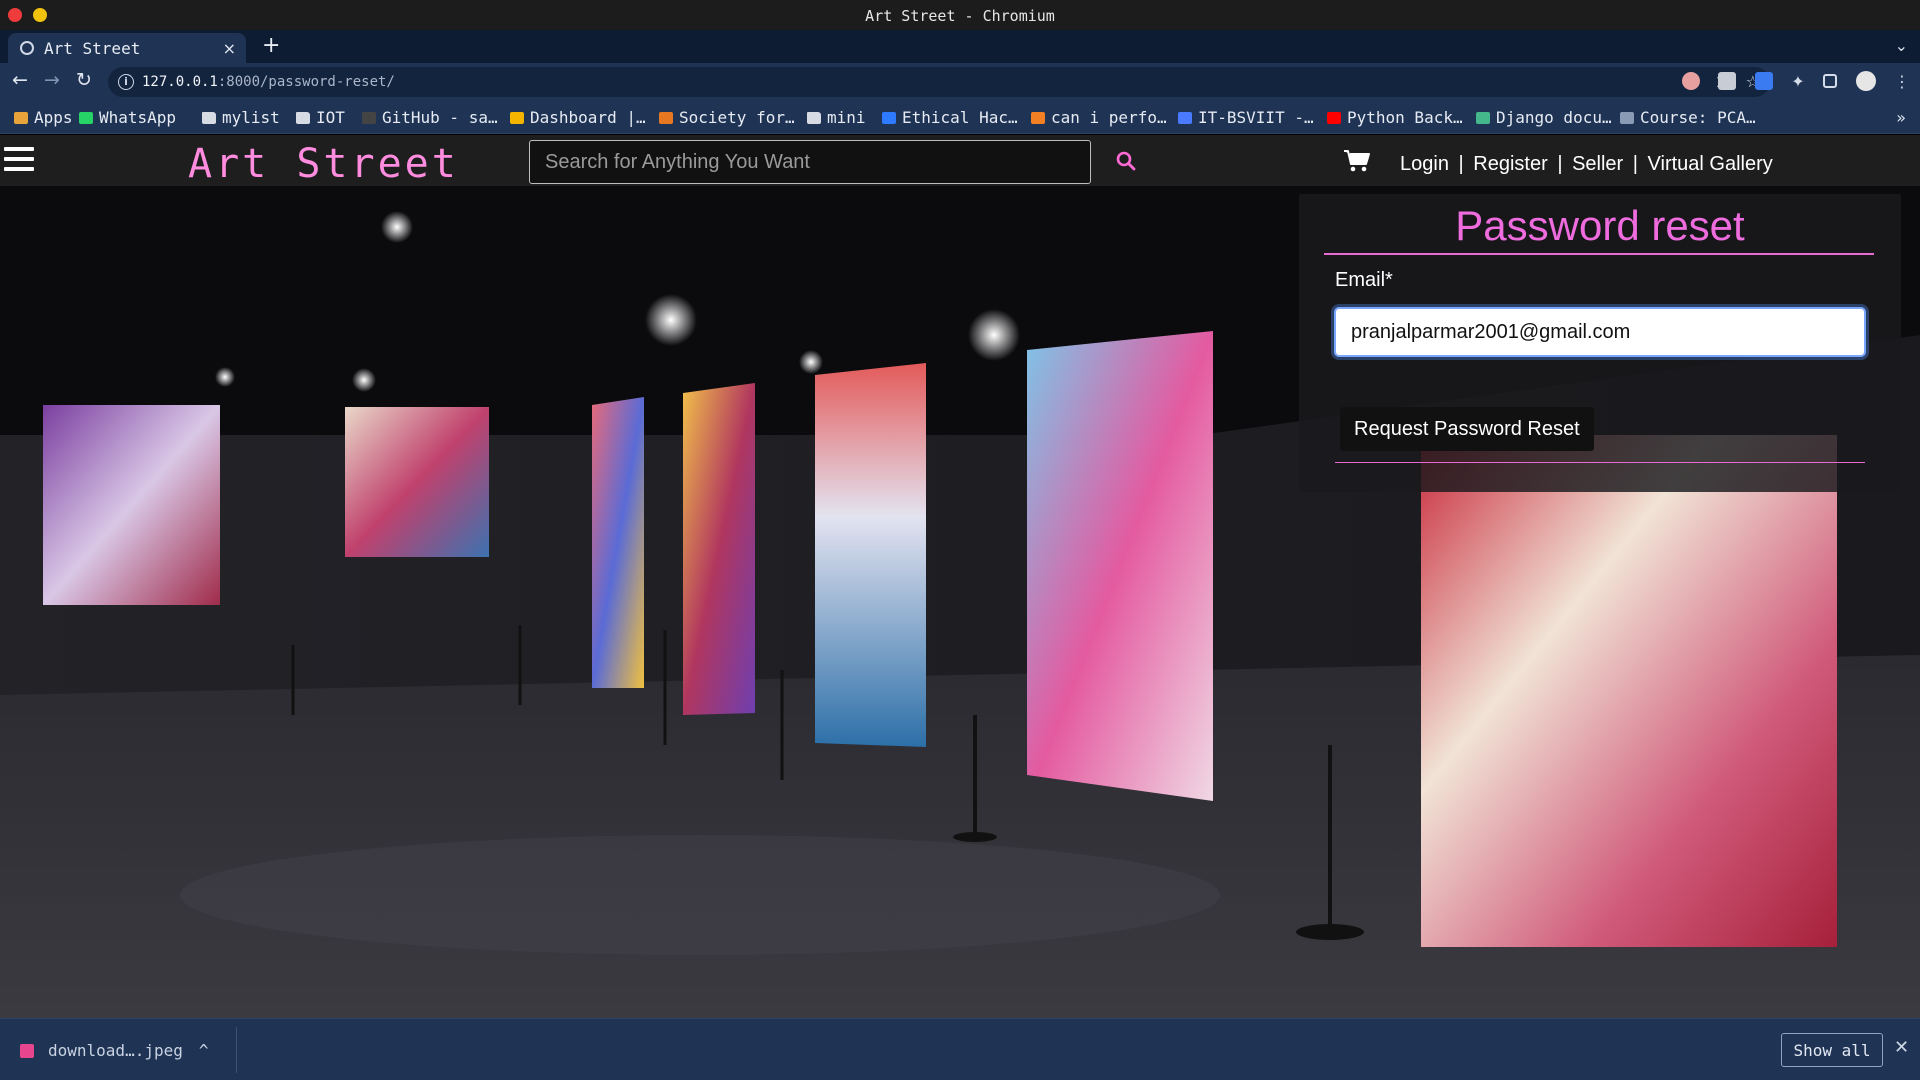 The width and height of the screenshot is (1920, 1080). Describe the element at coordinates (84, 80) in the screenshot. I see `reload-button: ↻` at that location.